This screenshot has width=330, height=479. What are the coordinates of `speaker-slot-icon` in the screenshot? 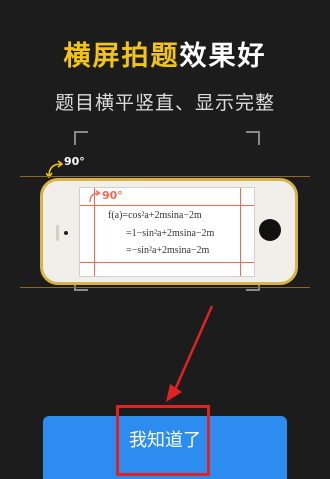 It's located at (57, 233).